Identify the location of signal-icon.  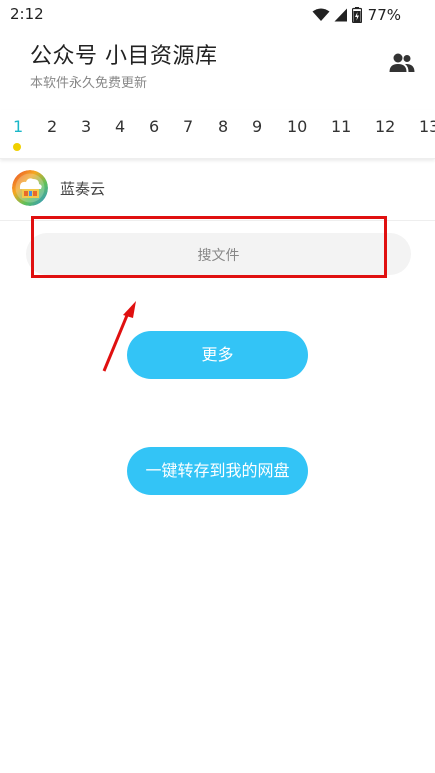
(340, 15).